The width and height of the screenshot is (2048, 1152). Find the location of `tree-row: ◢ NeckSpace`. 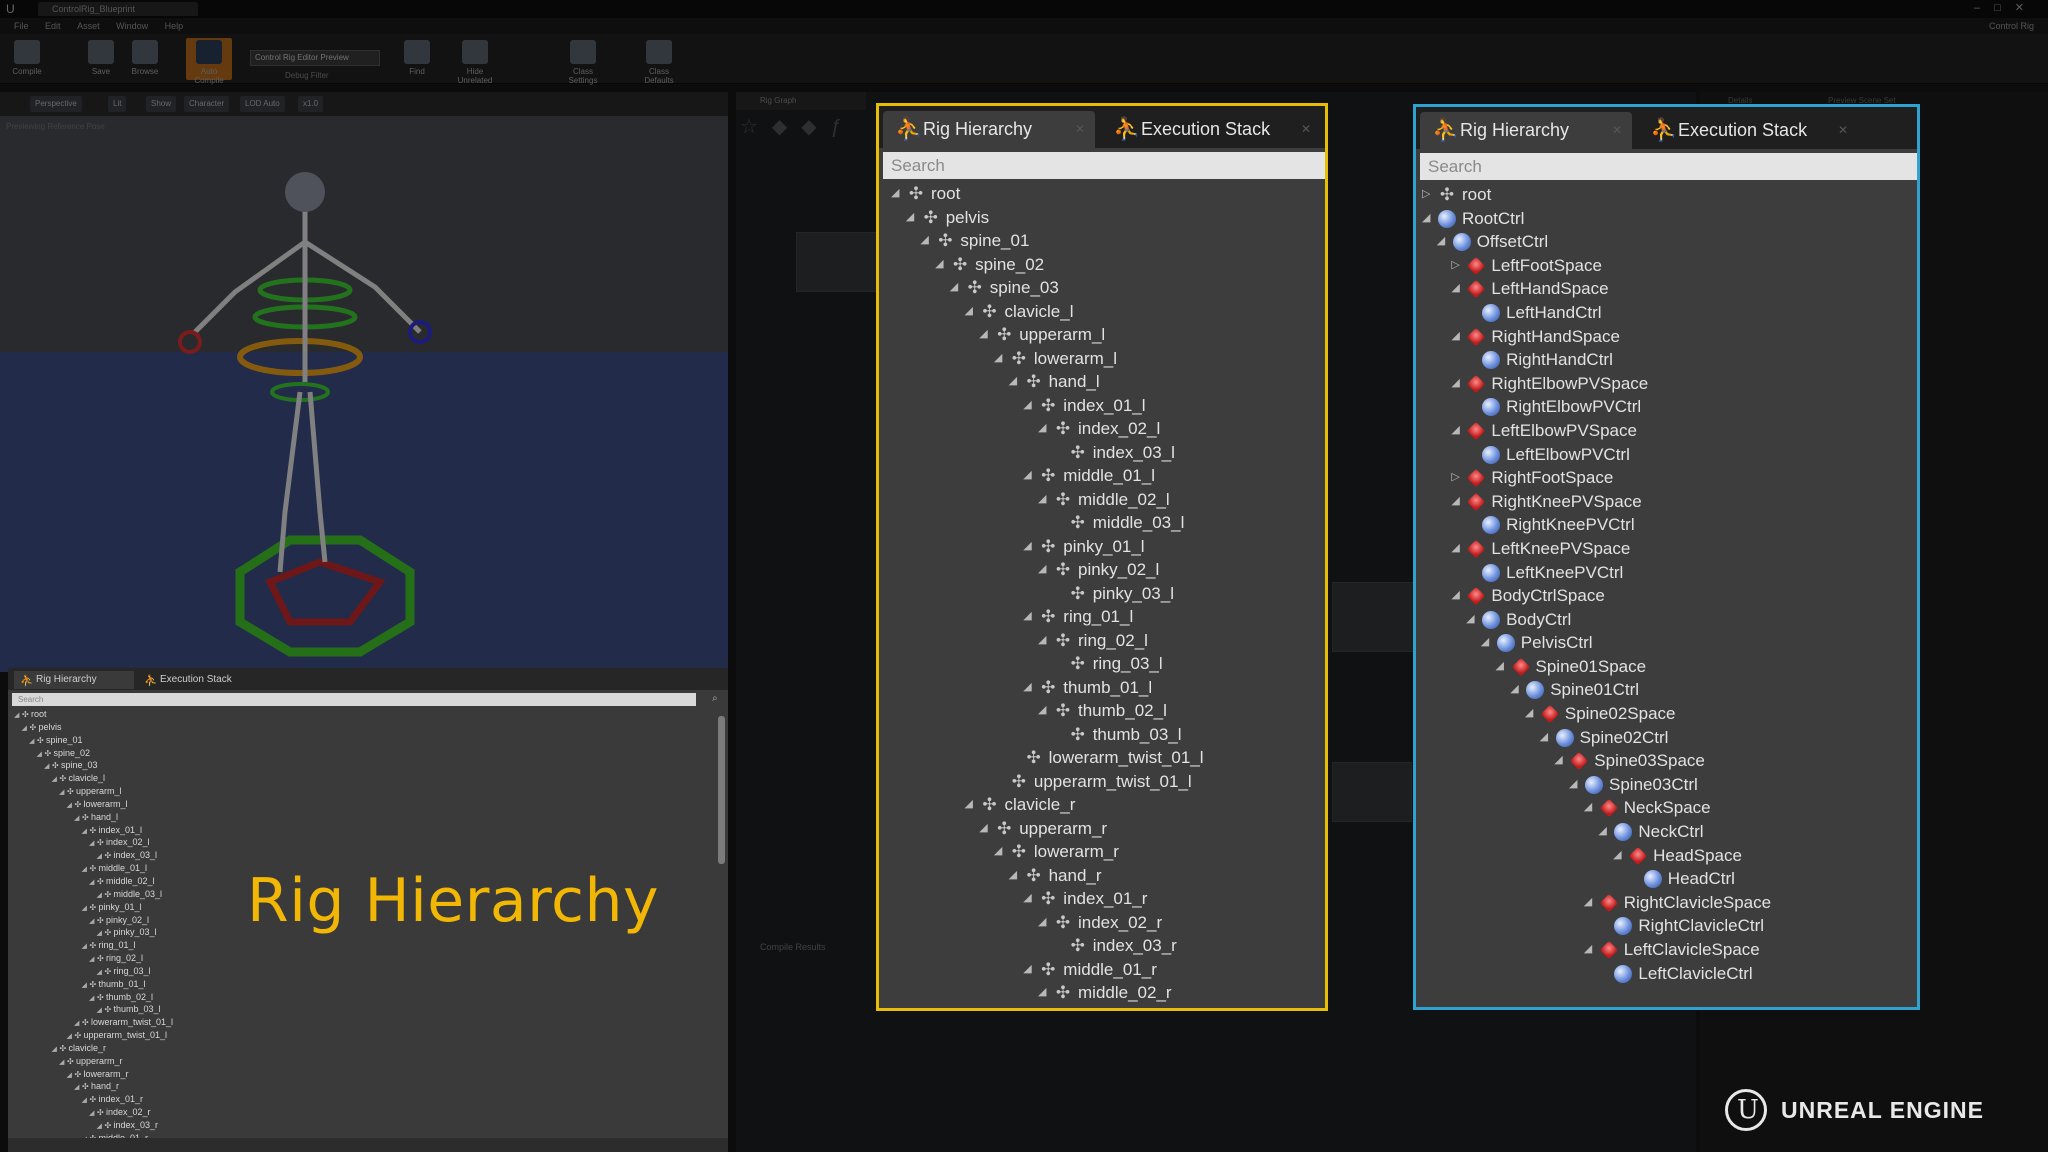

tree-row: ◢ NeckSpace is located at coordinates (1666, 808).